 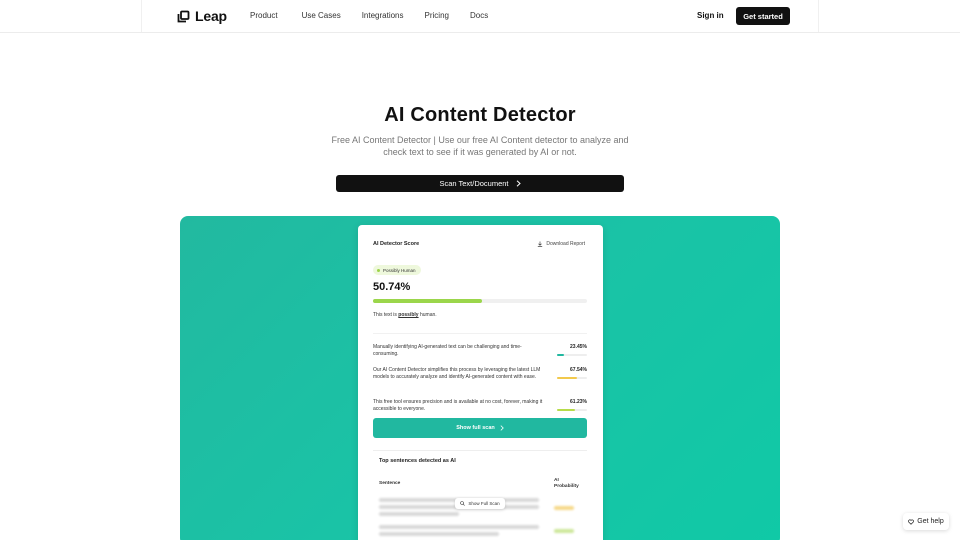 What do you see at coordinates (383, 15) in the screenshot?
I see `nav-link-integrations: Integrations` at bounding box center [383, 15].